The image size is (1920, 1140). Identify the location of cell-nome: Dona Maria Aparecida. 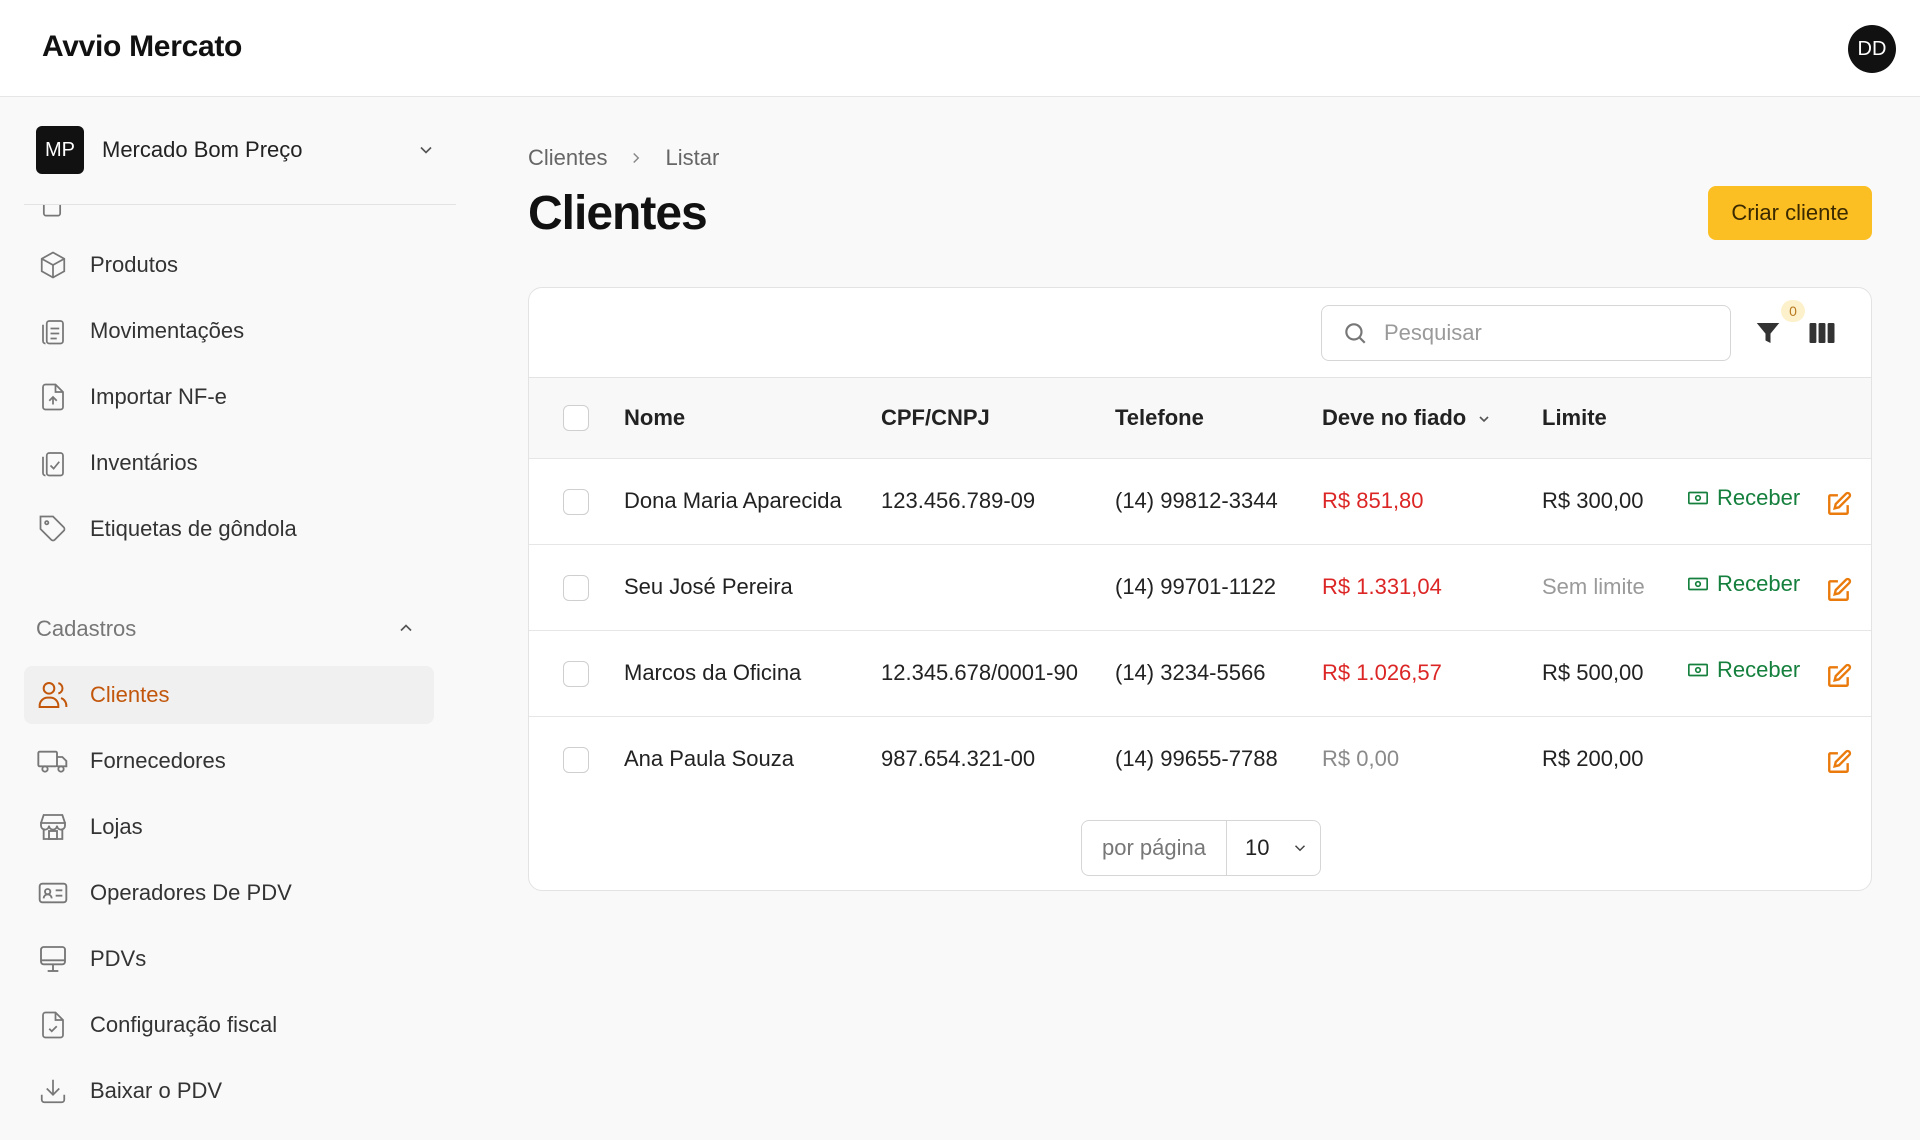
(733, 500).